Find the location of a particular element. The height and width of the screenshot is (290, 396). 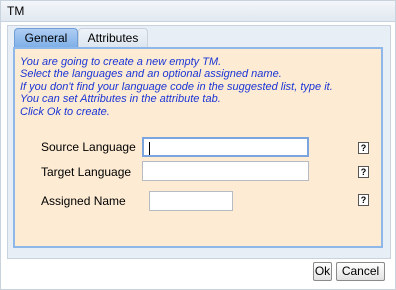

assigned-name-label: Assigned Name is located at coordinates (83, 201).